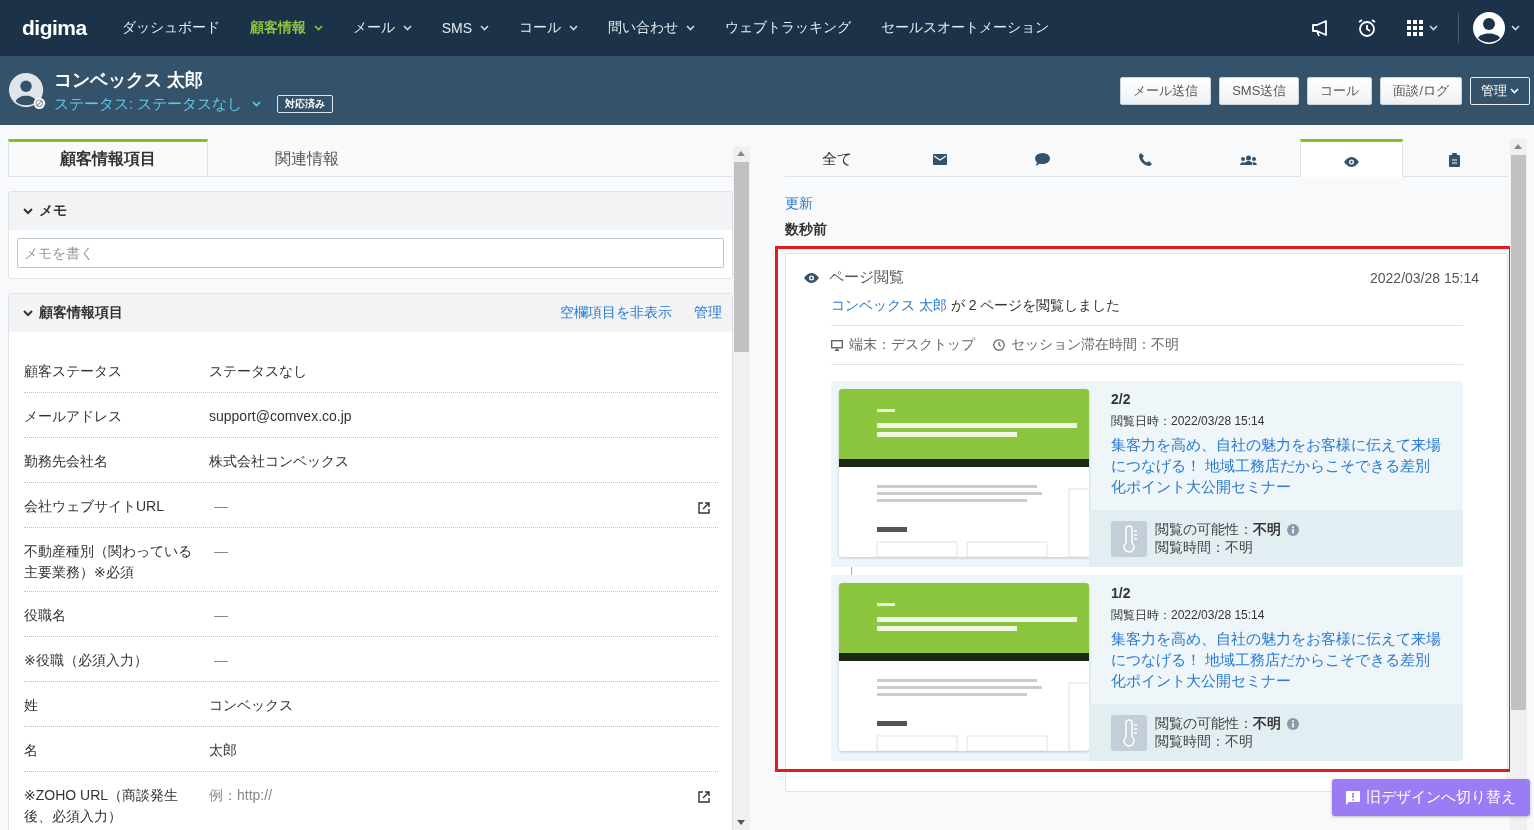  What do you see at coordinates (741, 488) in the screenshot?
I see `scrollbar` at bounding box center [741, 488].